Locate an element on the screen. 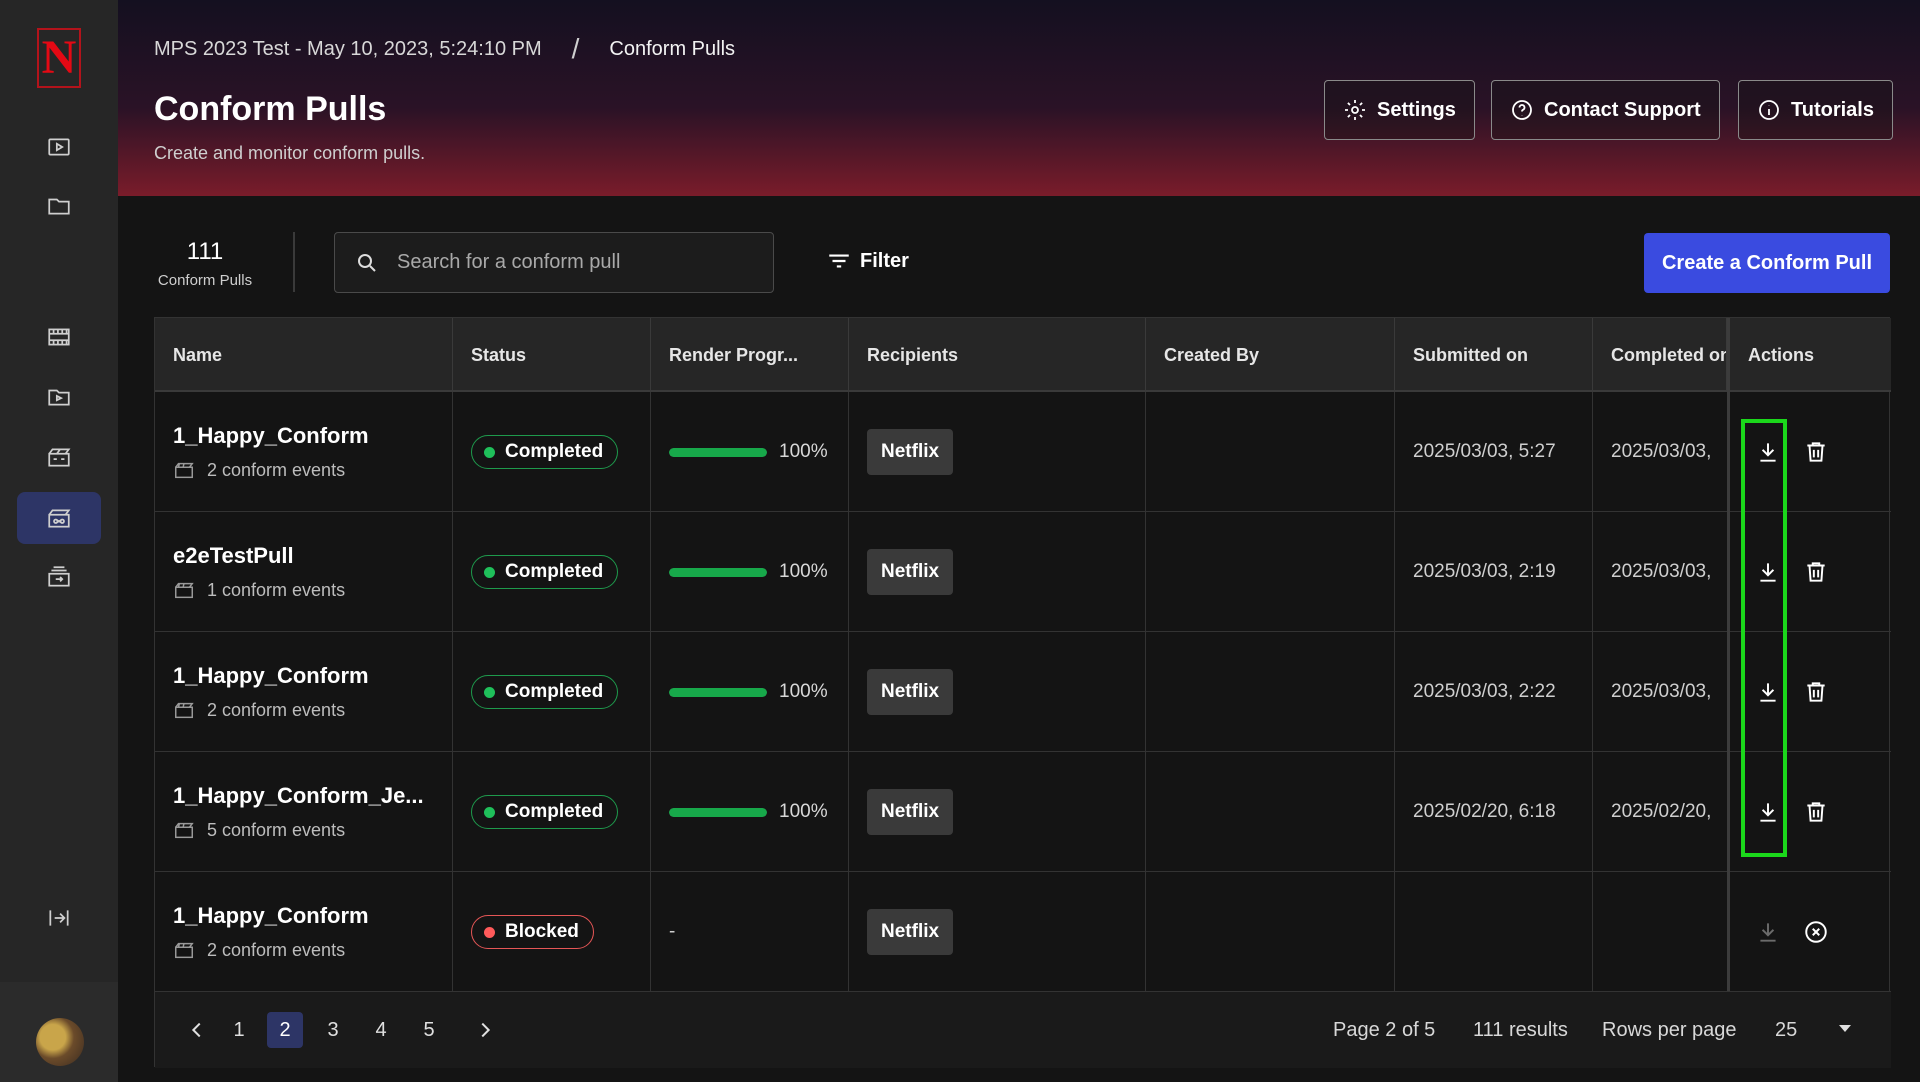  download-button-disabled is located at coordinates (1768, 932).